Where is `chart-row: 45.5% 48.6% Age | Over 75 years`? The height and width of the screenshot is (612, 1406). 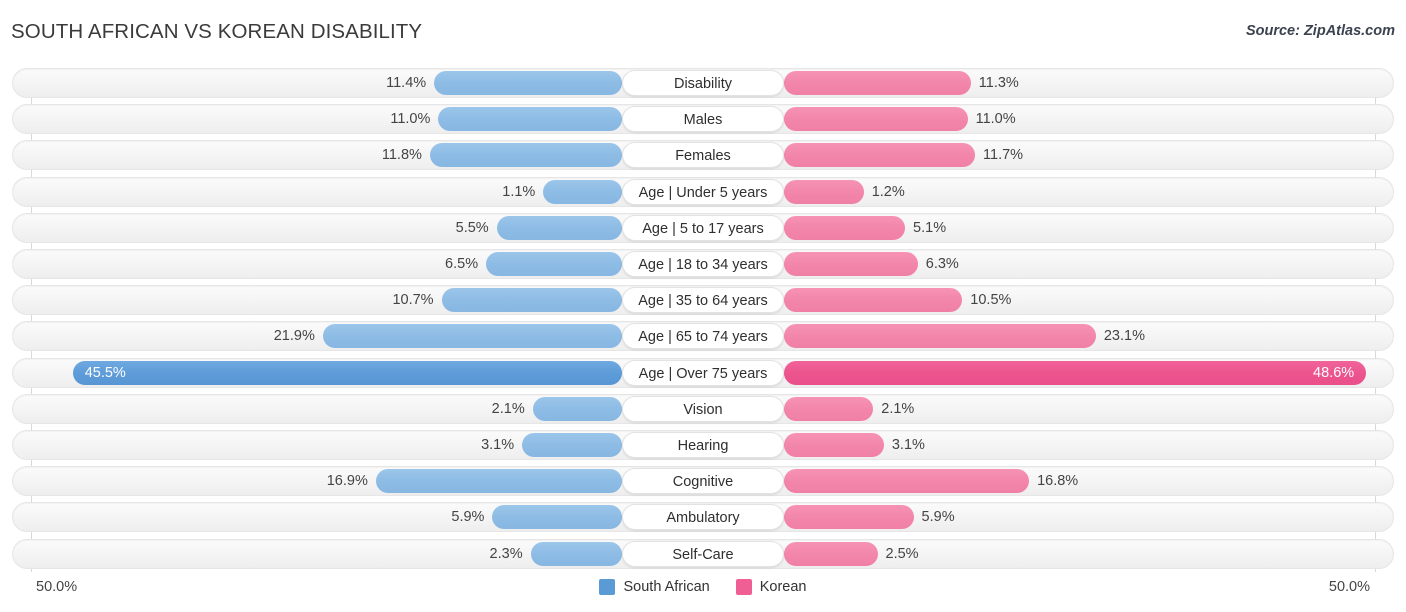
chart-row: 45.5% 48.6% Age | Over 75 years is located at coordinates (703, 372).